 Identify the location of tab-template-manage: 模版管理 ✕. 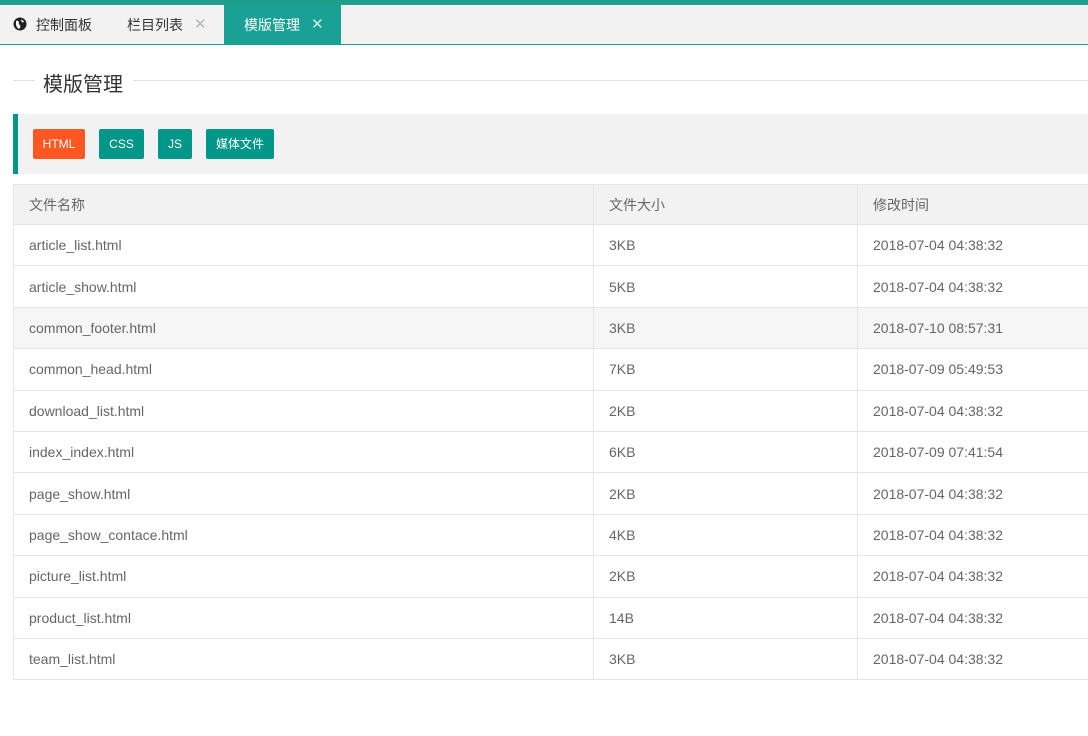
(282, 25).